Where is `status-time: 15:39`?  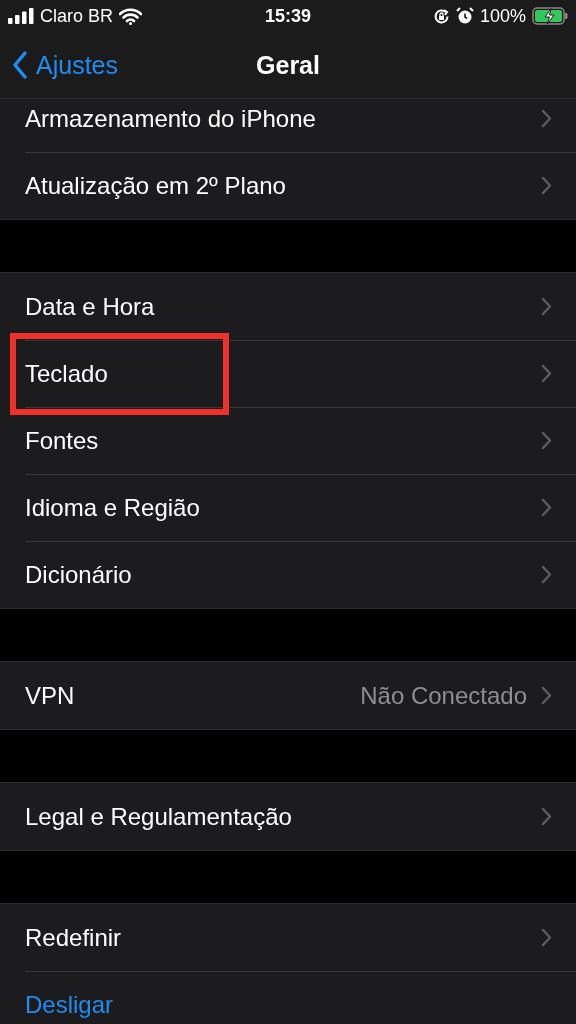 status-time: 15:39 is located at coordinates (288, 16).